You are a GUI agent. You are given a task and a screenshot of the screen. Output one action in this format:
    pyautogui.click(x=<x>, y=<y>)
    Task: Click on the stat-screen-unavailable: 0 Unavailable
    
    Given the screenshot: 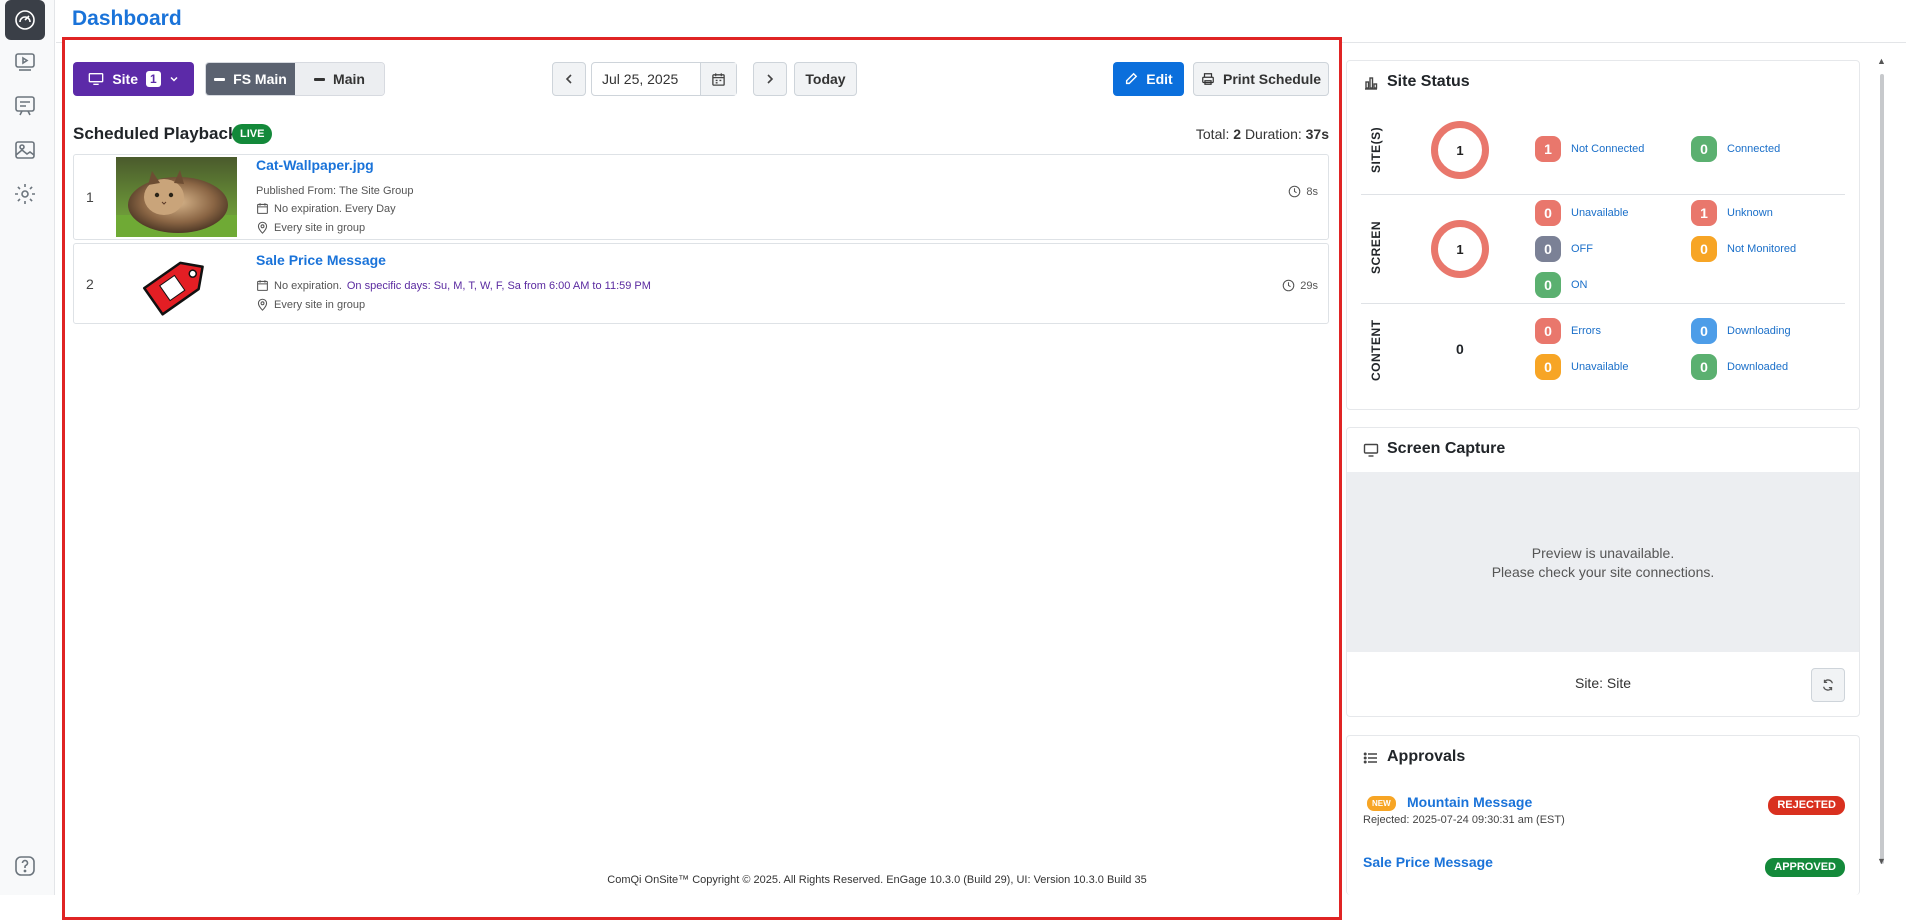 What is the action you would take?
    pyautogui.click(x=1581, y=213)
    